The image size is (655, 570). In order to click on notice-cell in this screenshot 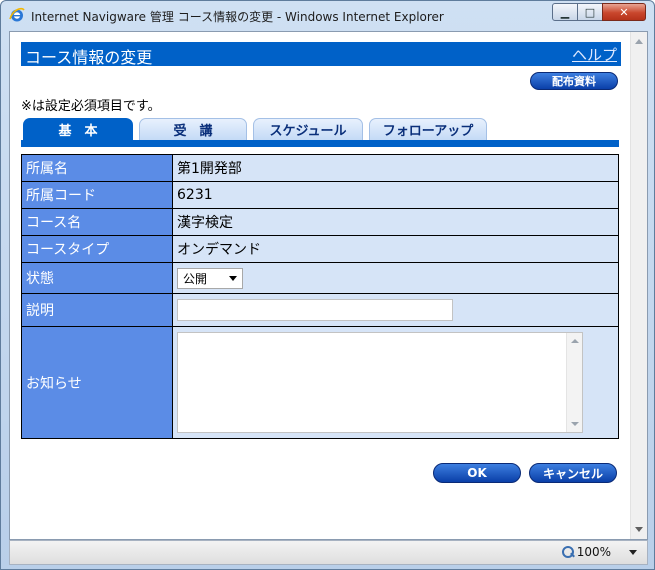, I will do `click(395, 382)`.